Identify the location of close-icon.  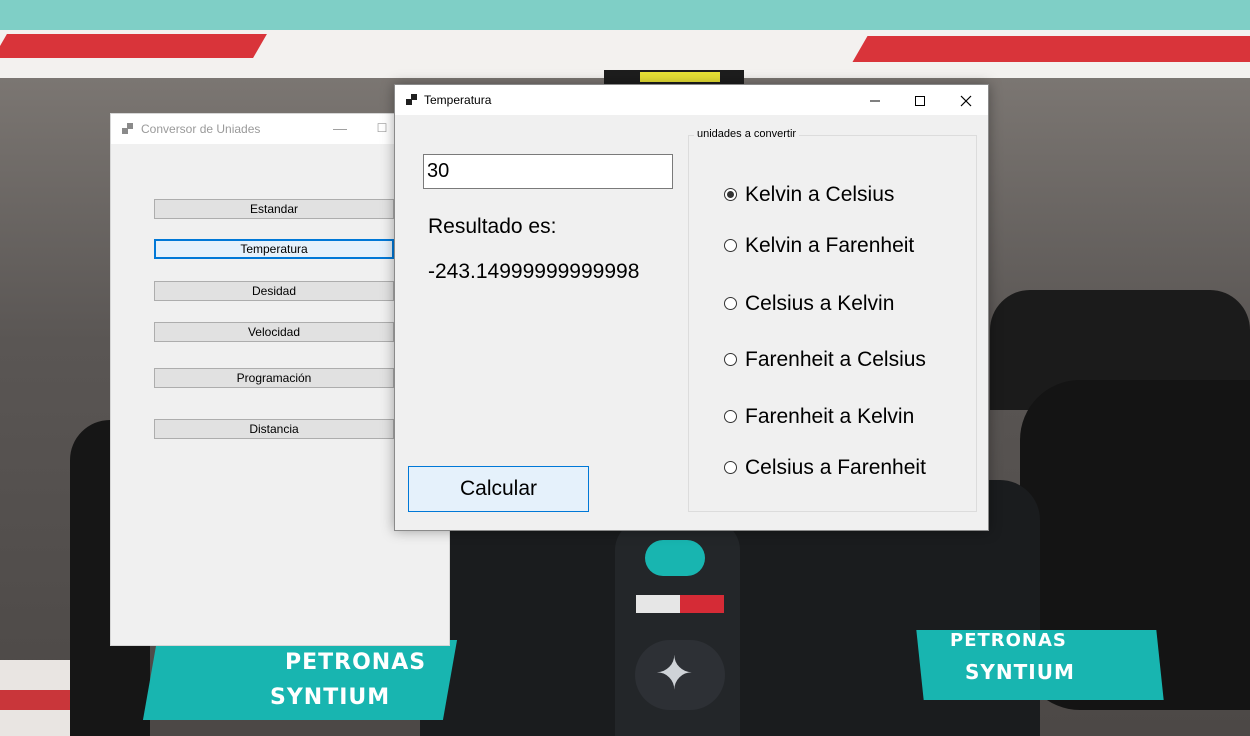
(965, 101).